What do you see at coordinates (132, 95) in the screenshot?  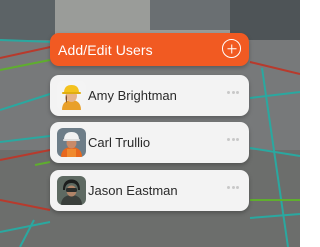 I see `user-name: Amy Brightman` at bounding box center [132, 95].